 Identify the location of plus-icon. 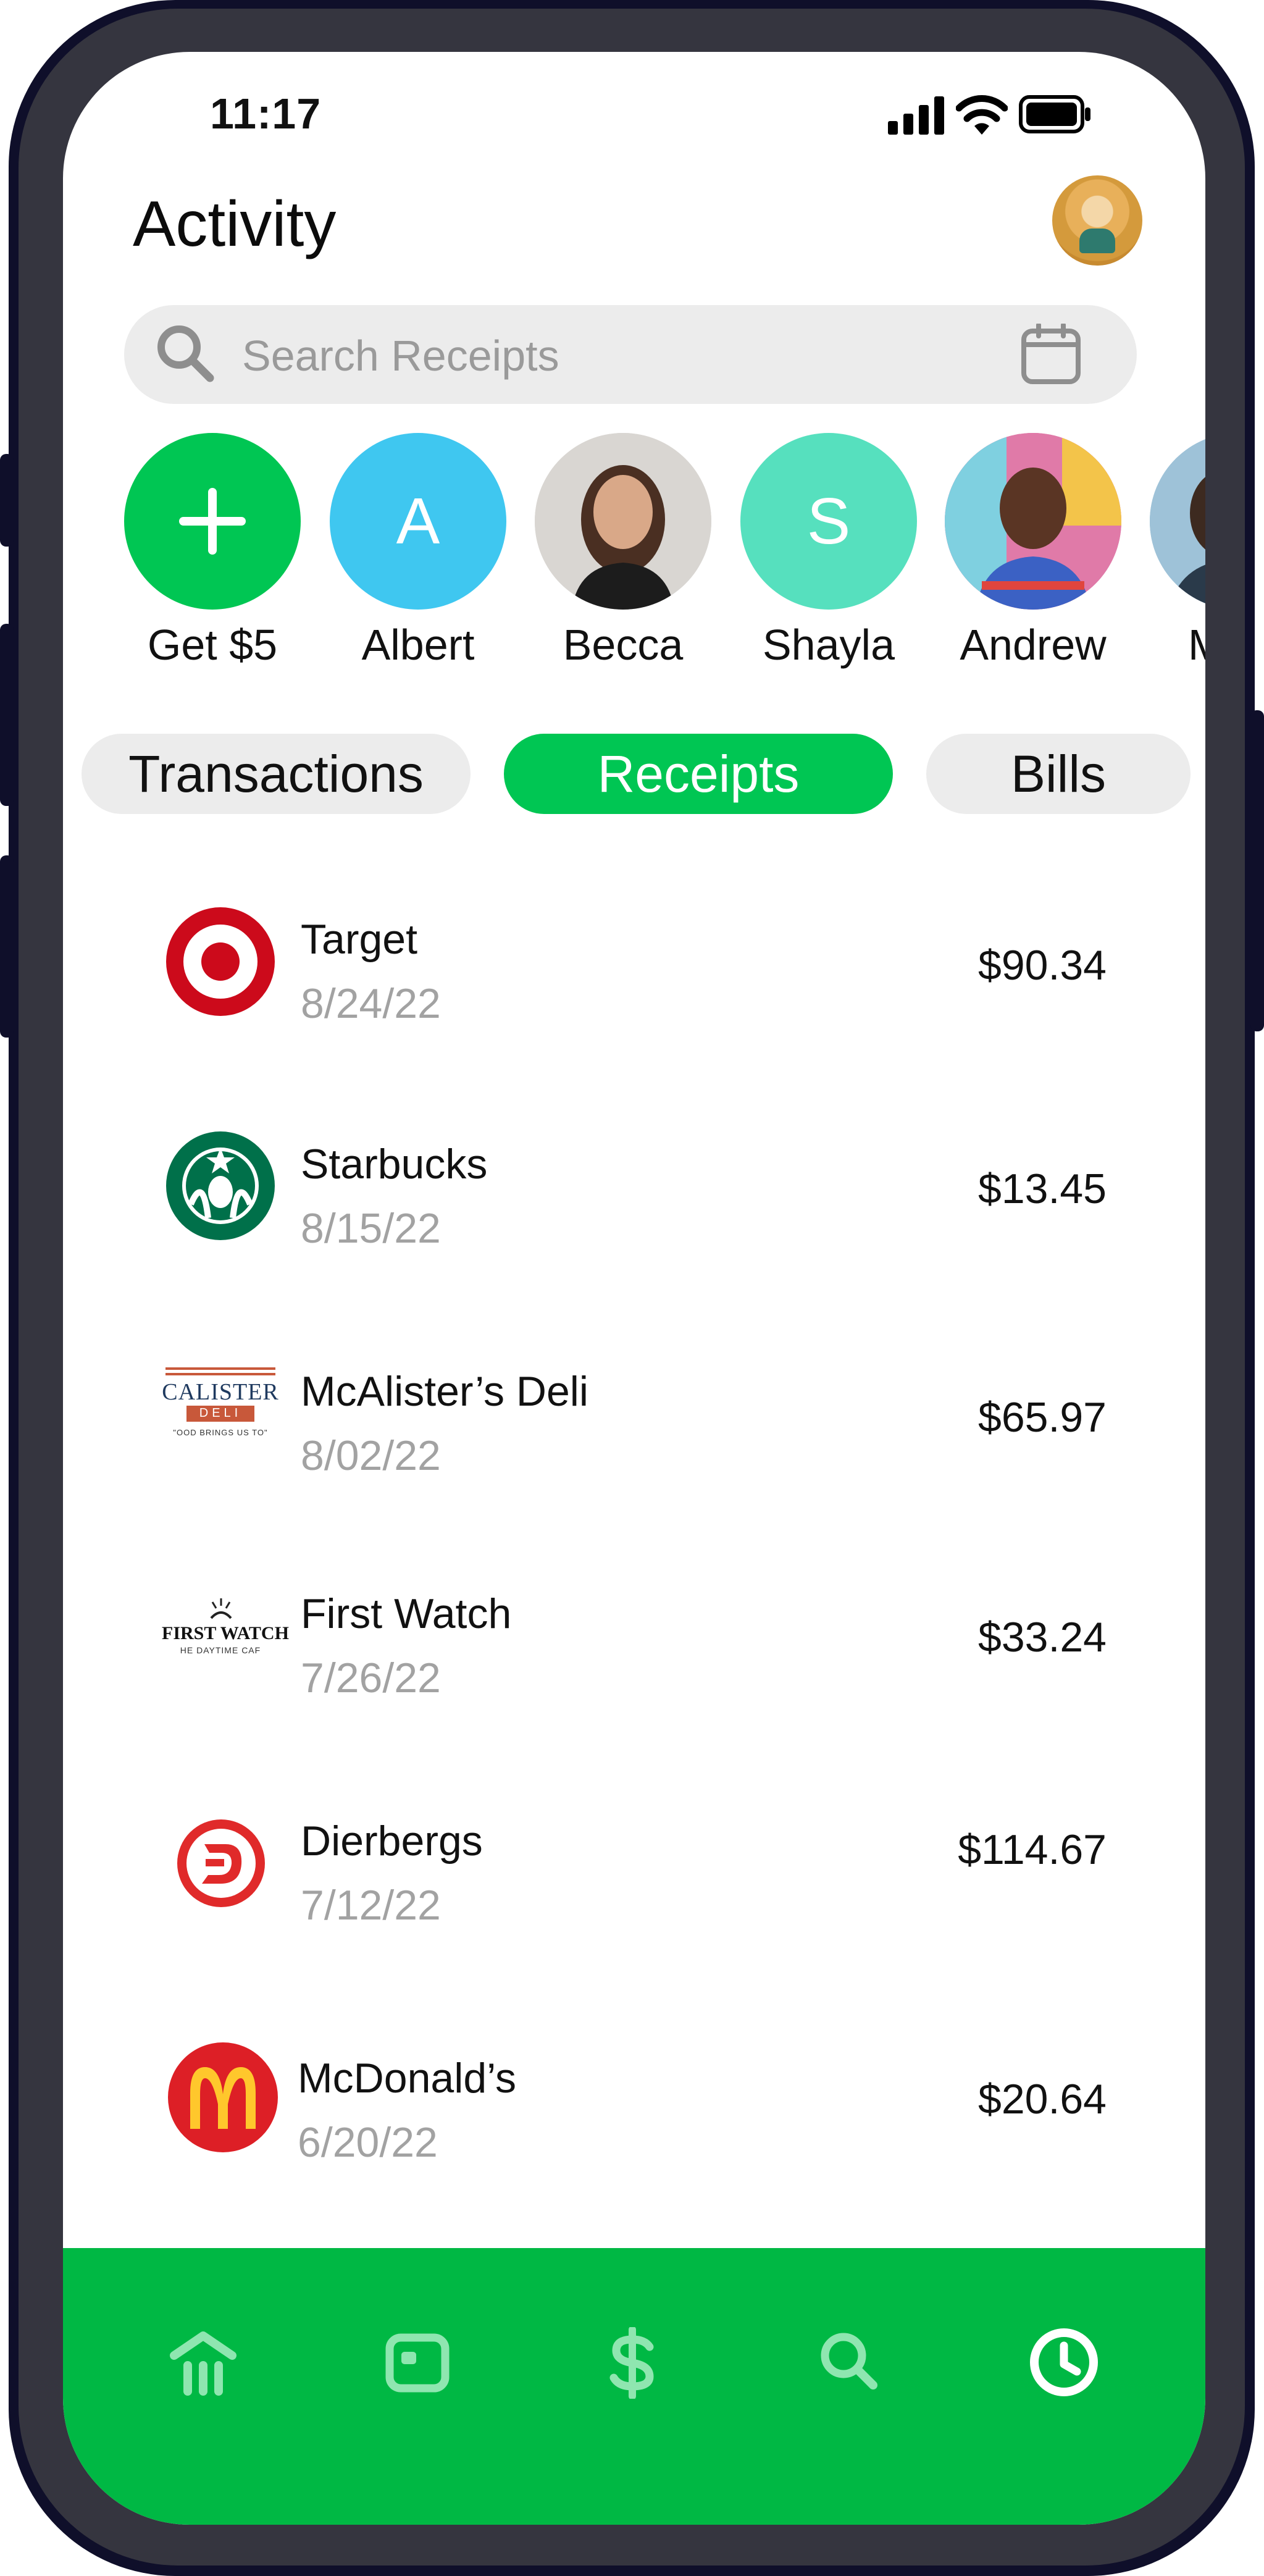
(213, 521).